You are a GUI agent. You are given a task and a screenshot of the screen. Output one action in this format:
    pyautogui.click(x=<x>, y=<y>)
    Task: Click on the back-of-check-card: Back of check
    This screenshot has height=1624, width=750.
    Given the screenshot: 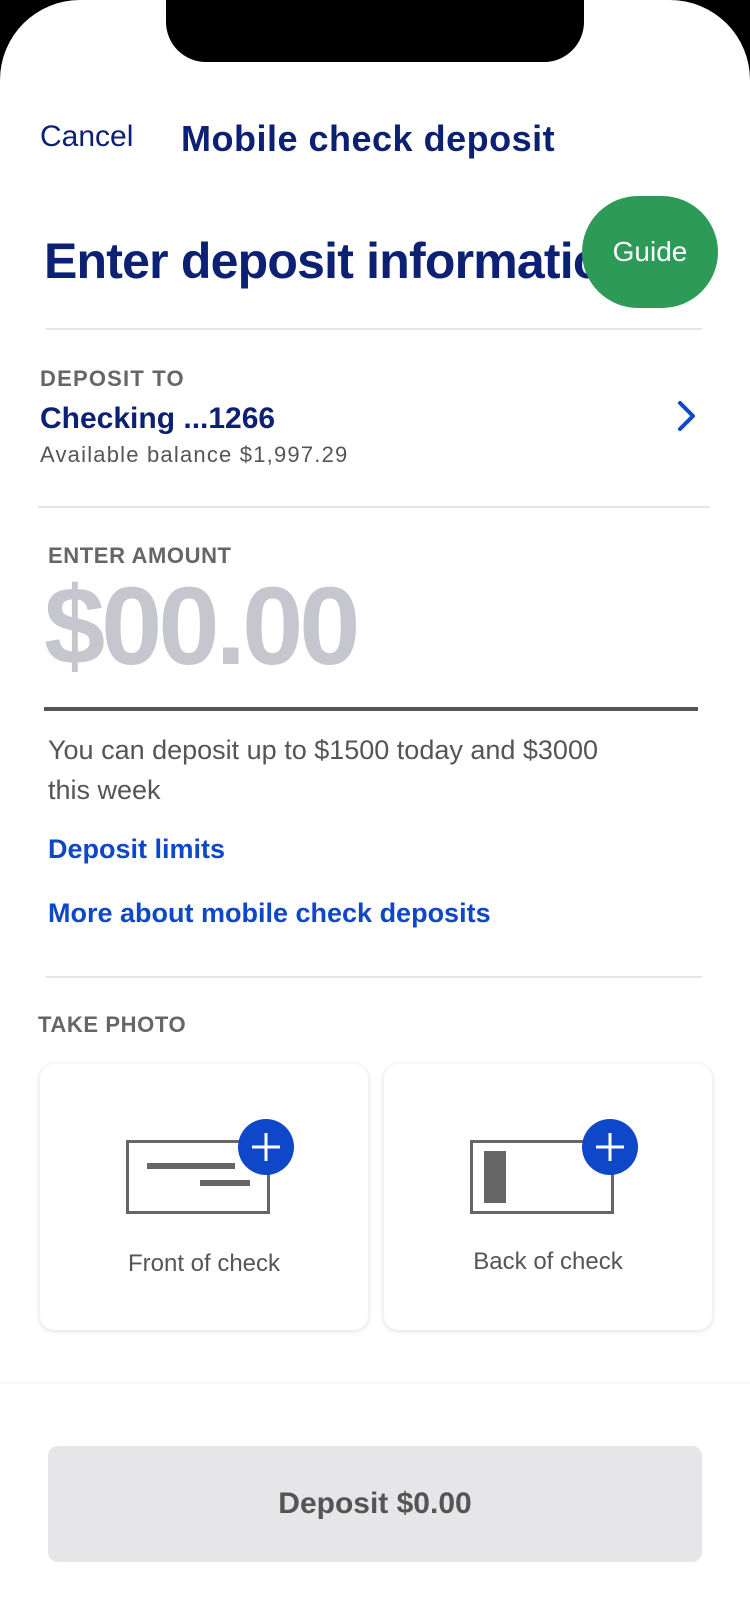 What is the action you would take?
    pyautogui.click(x=548, y=1197)
    